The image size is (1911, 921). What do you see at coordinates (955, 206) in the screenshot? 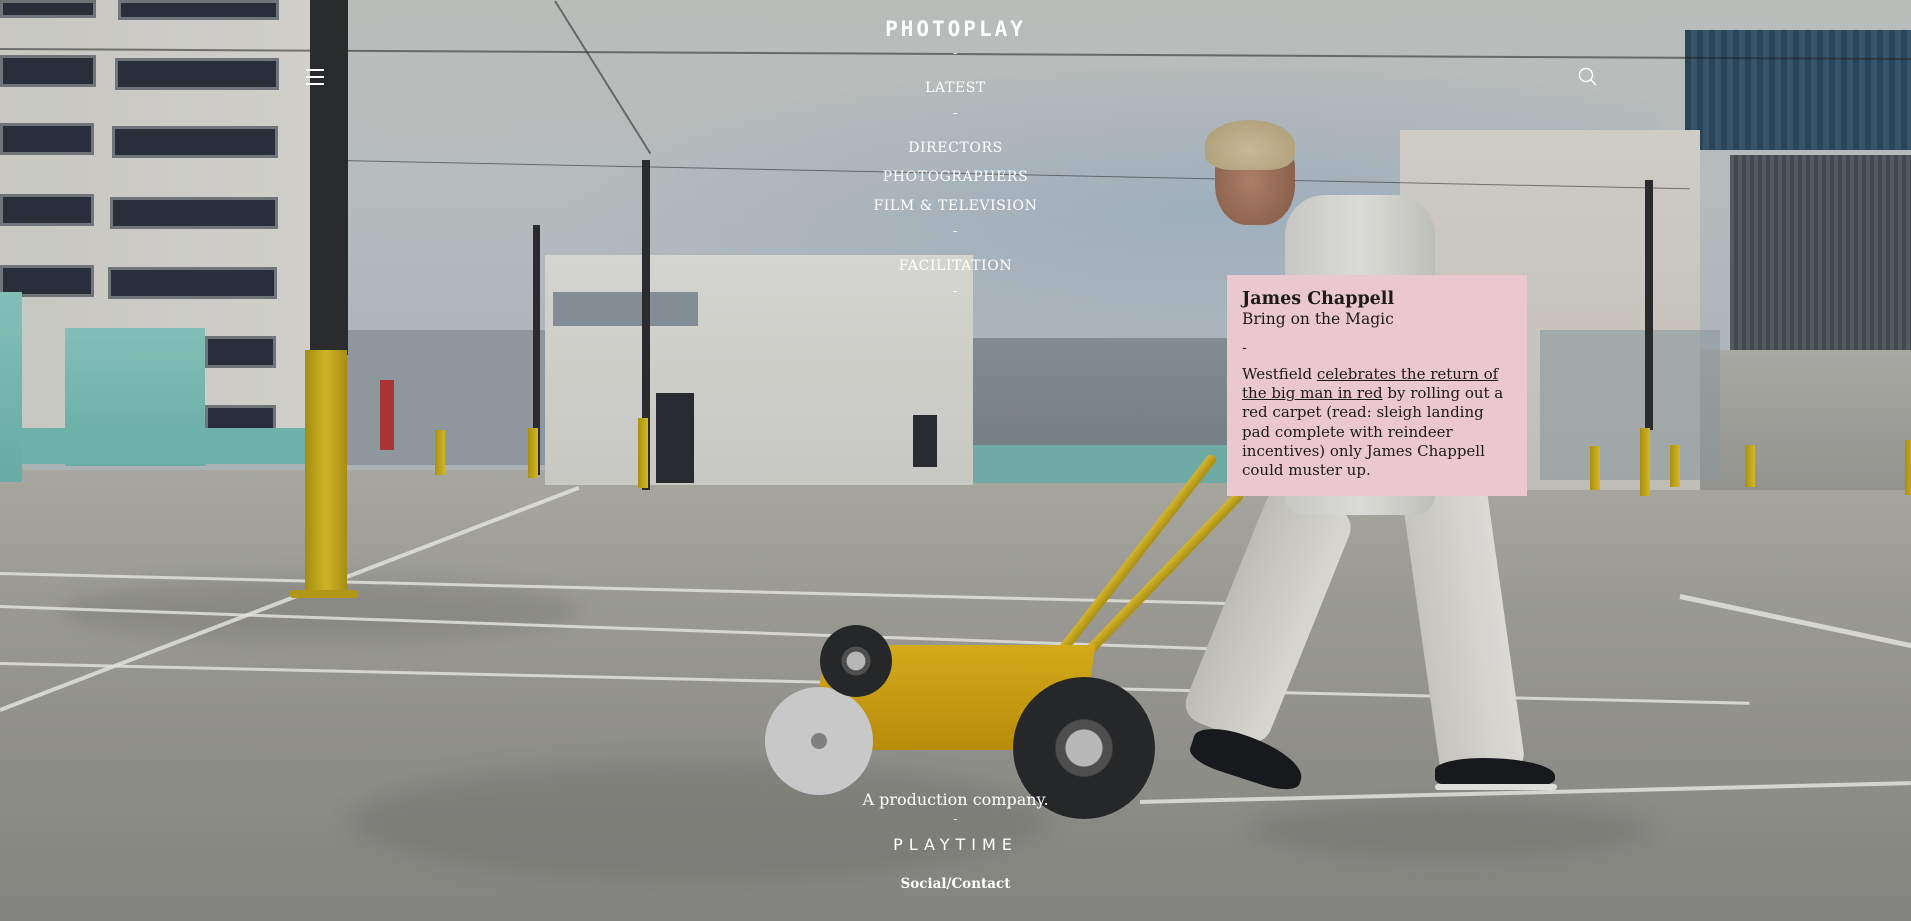
I see `nav-item-film-television: FILM & TELEVISION` at bounding box center [955, 206].